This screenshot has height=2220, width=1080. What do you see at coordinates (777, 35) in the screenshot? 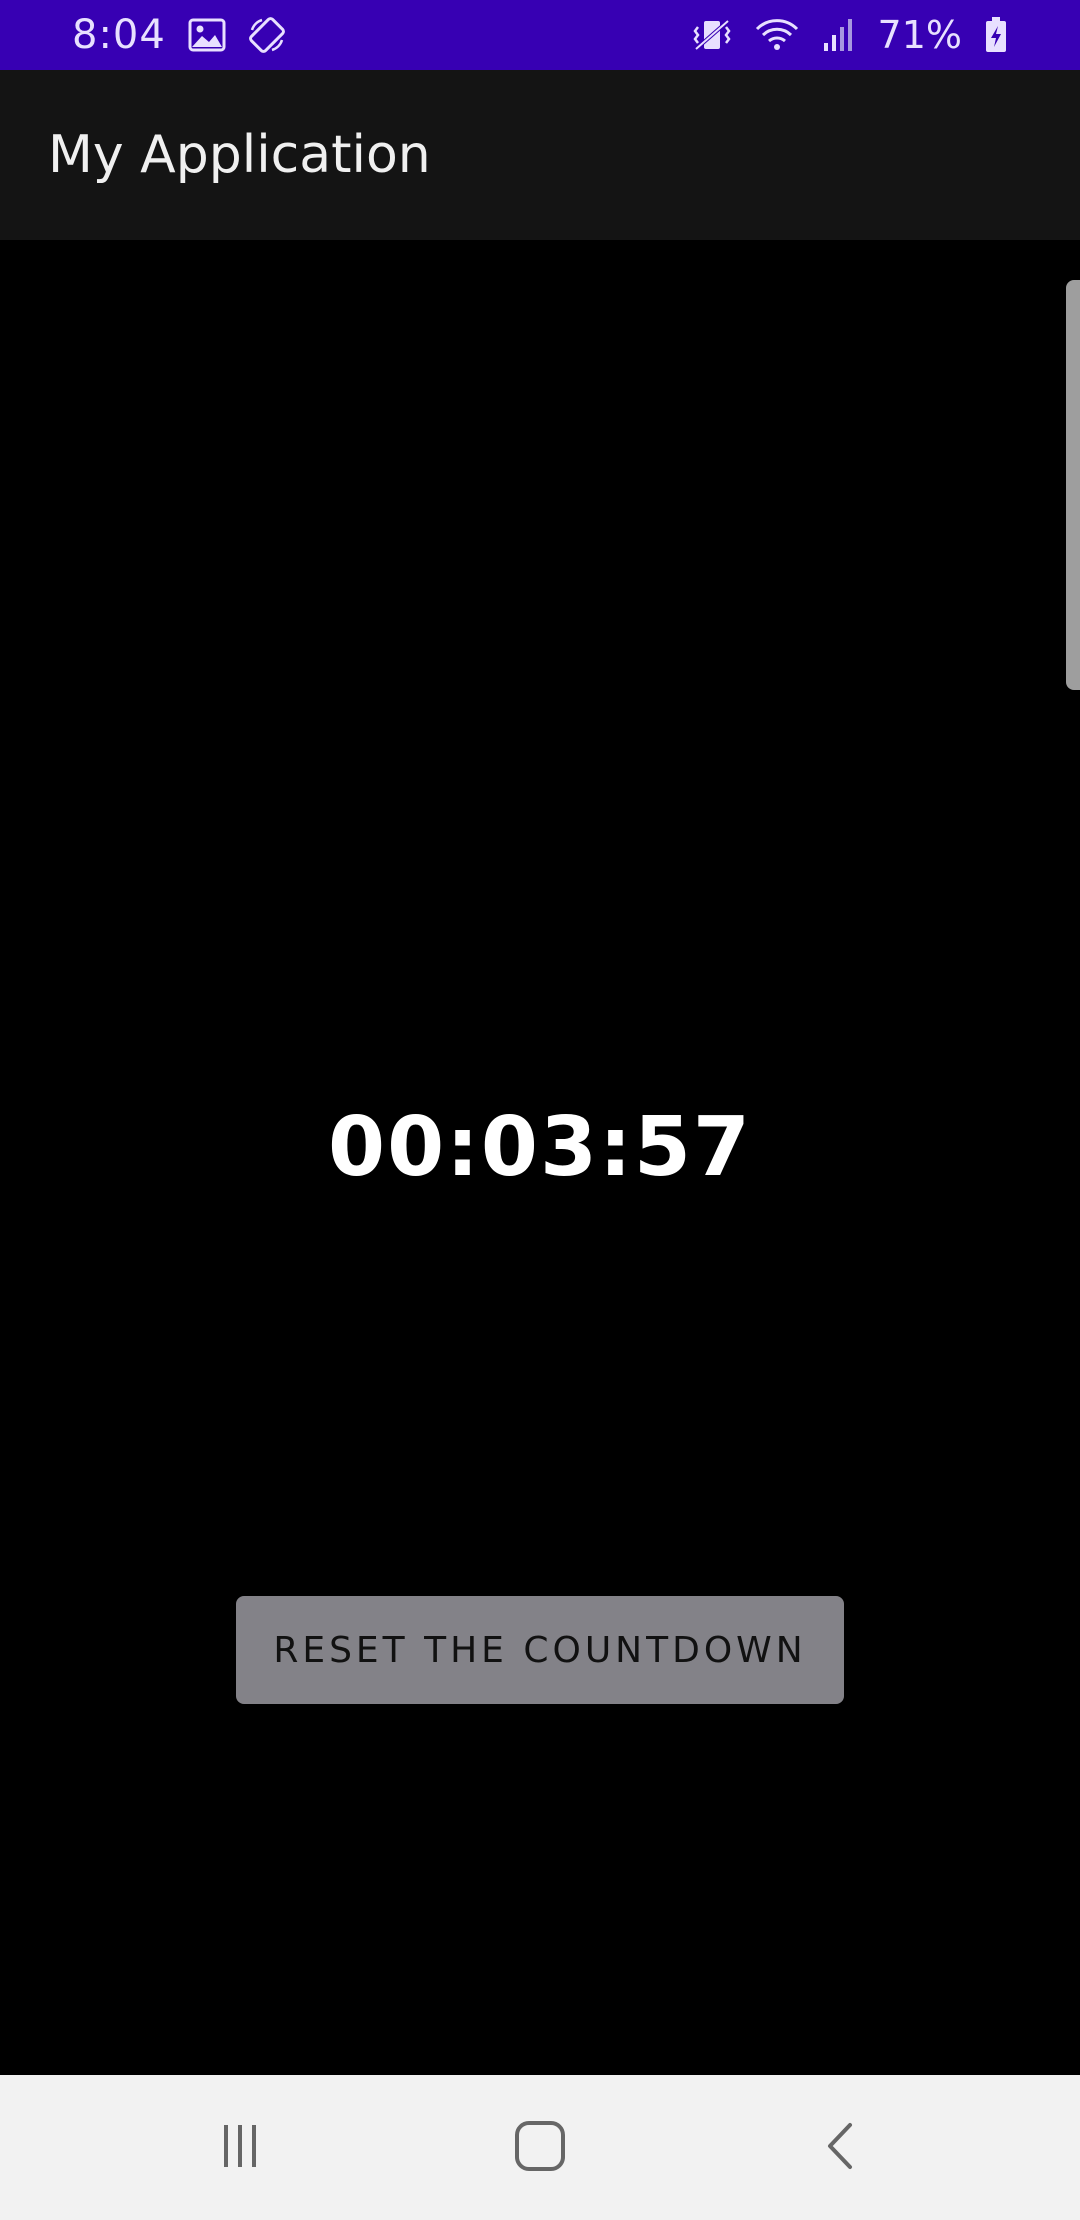
I see `wifi-icon` at bounding box center [777, 35].